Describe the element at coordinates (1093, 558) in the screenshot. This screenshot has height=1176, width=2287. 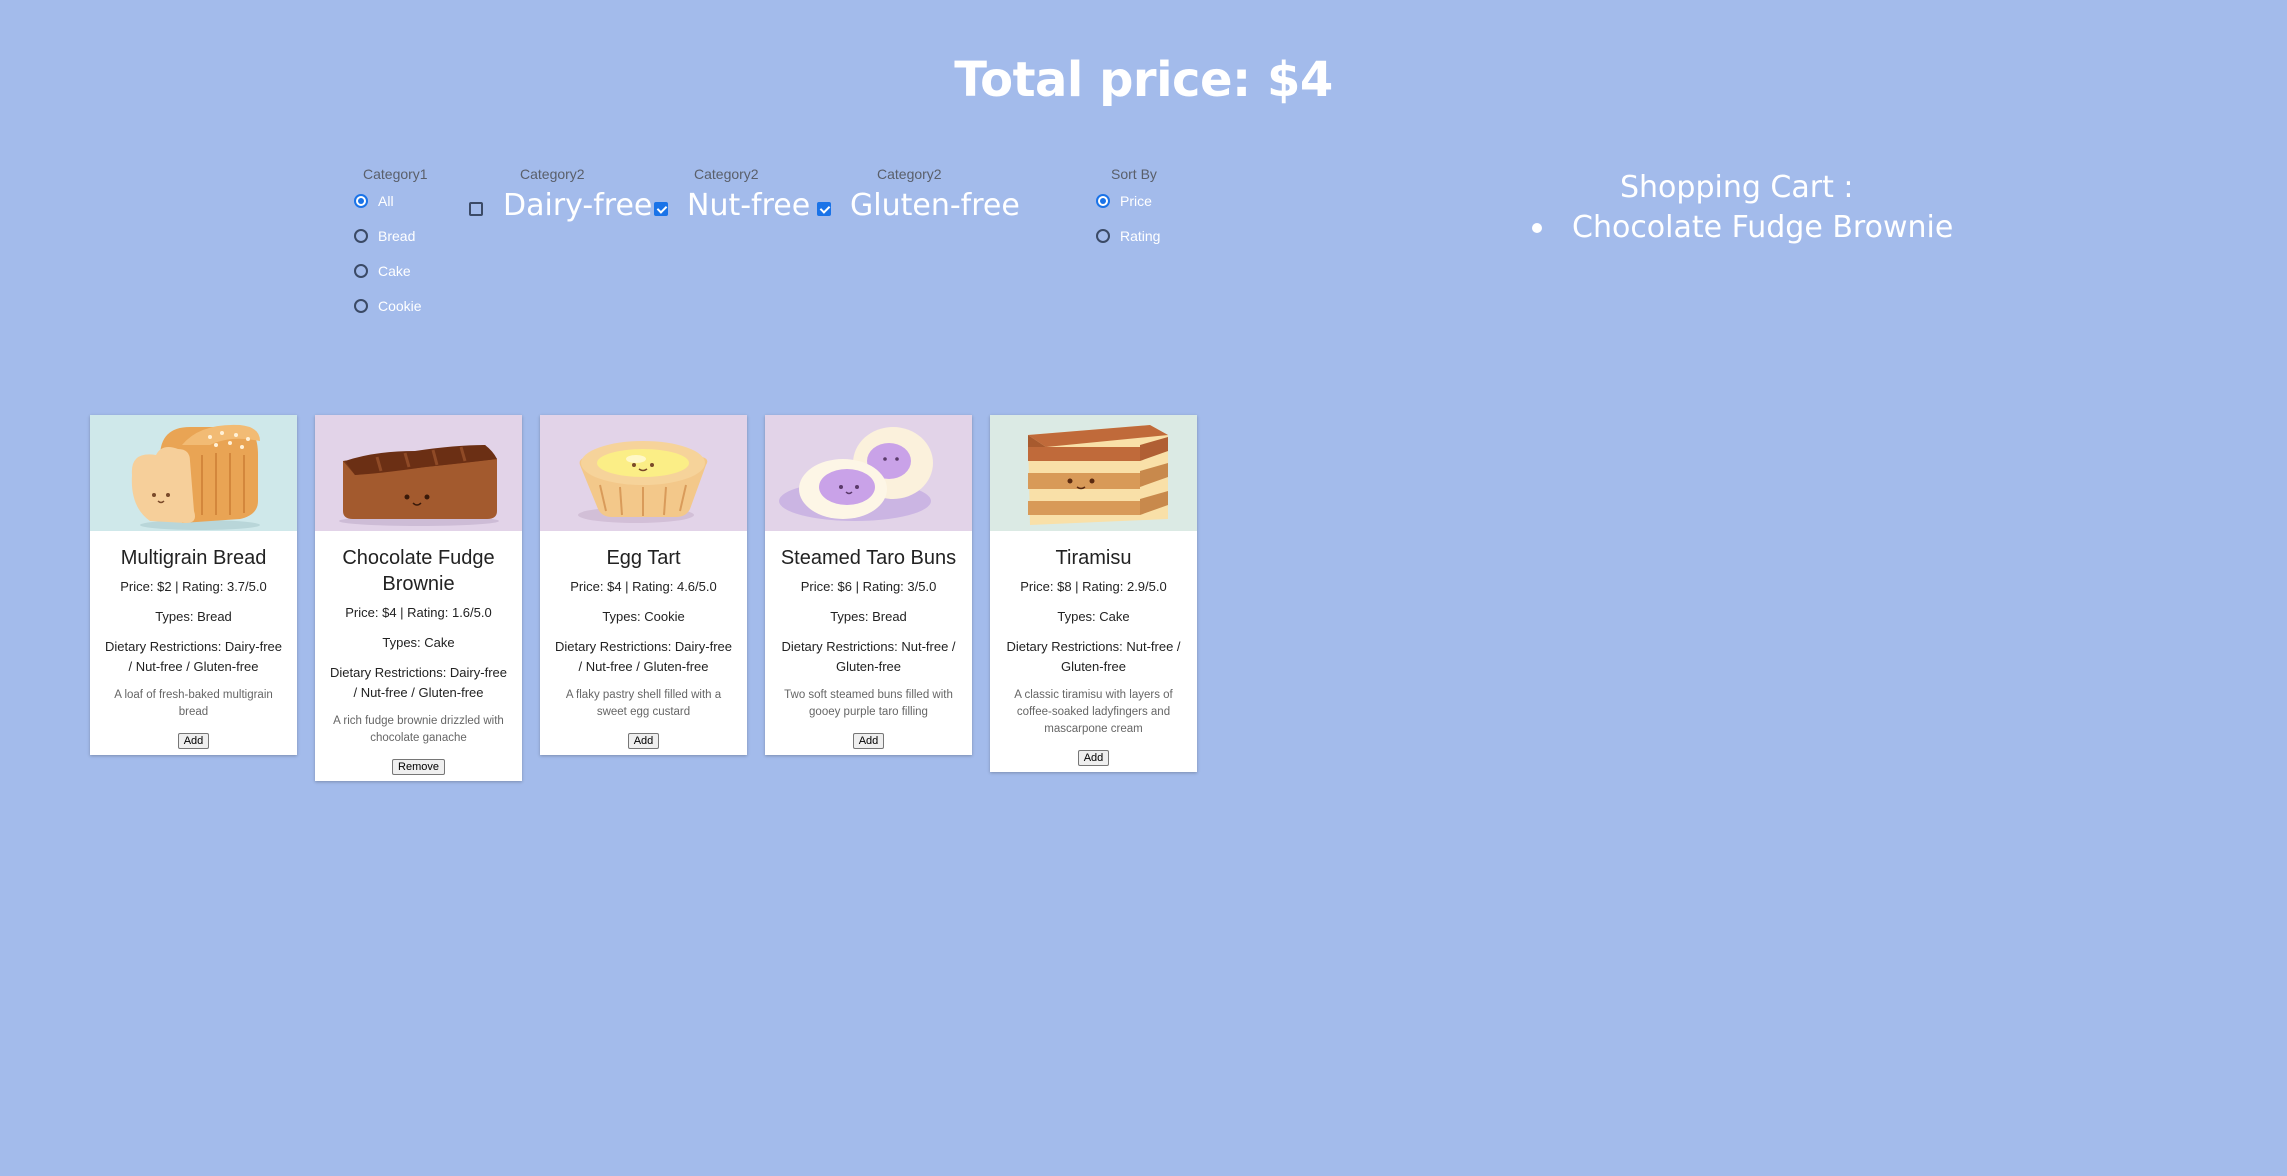
I see `product-name: Tiramisu` at that location.